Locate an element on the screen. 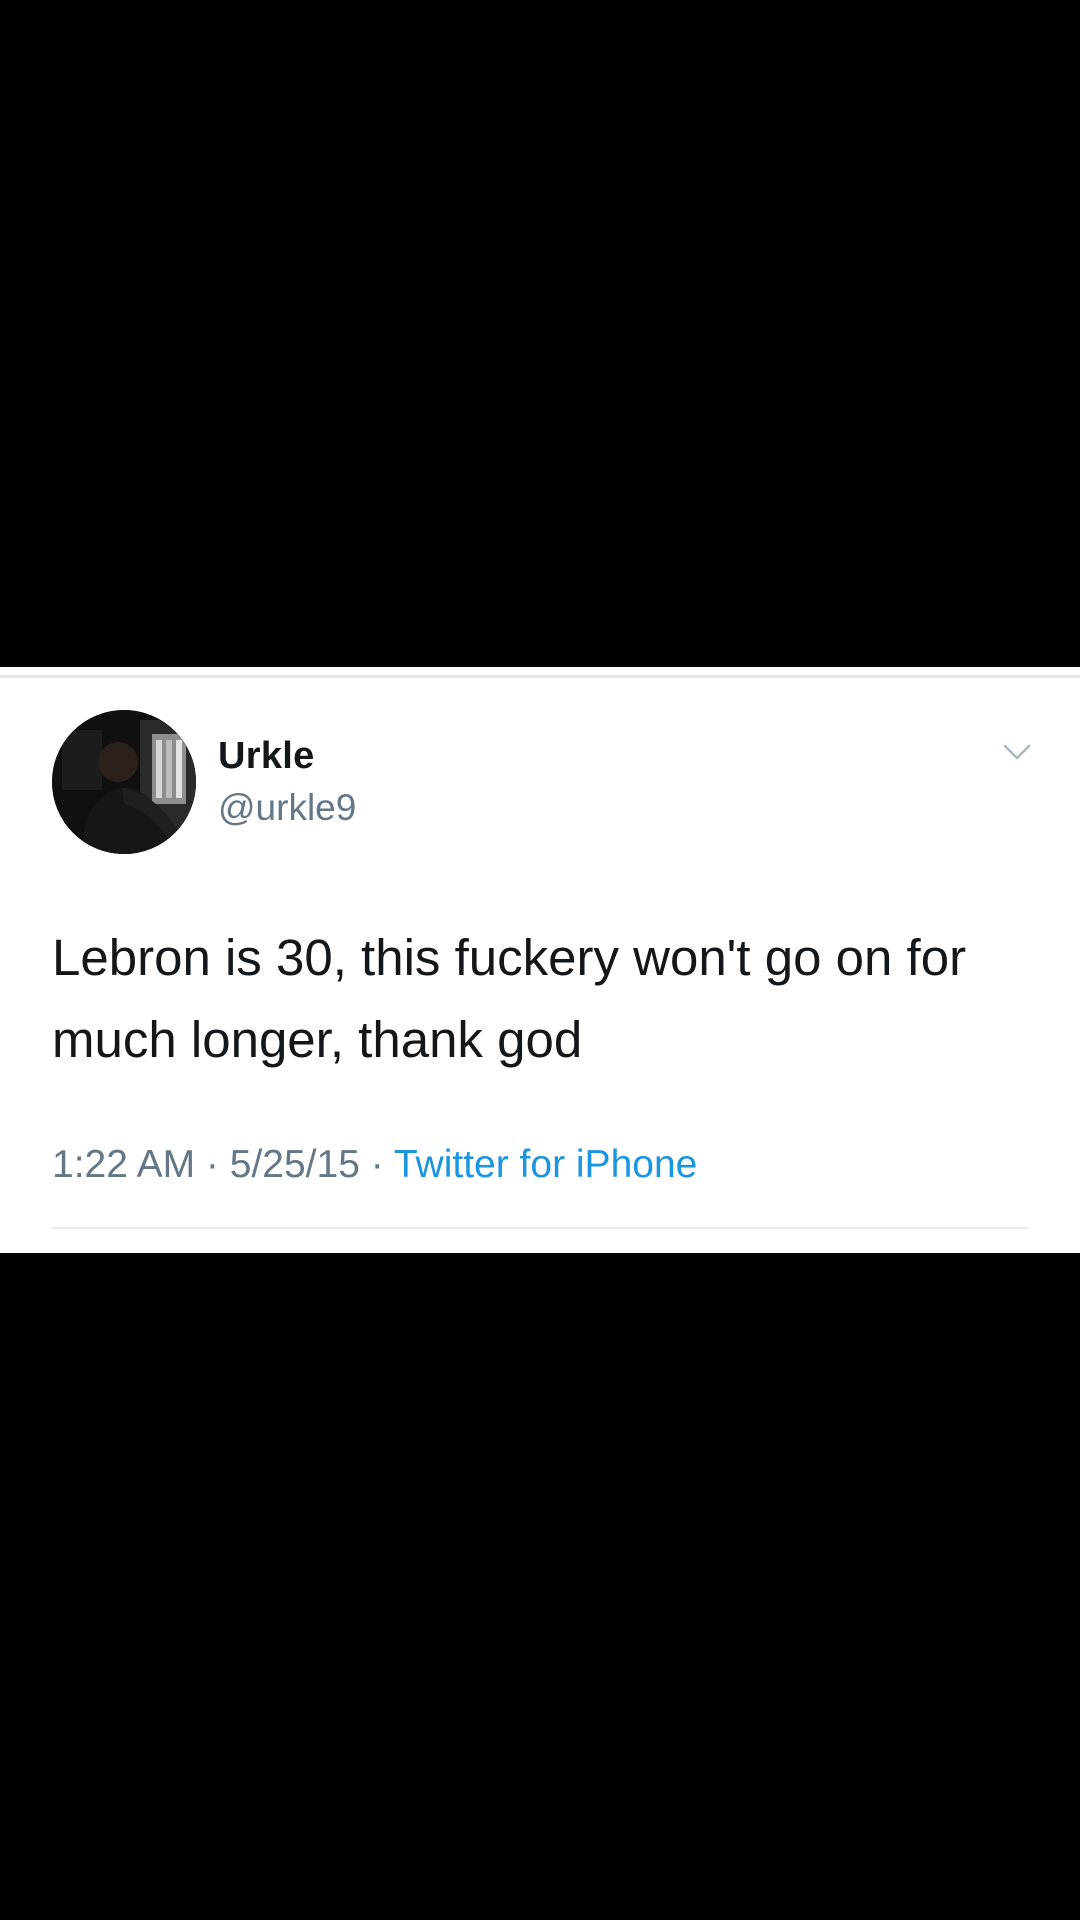 This screenshot has width=1080, height=1920. top-divider is located at coordinates (540, 676).